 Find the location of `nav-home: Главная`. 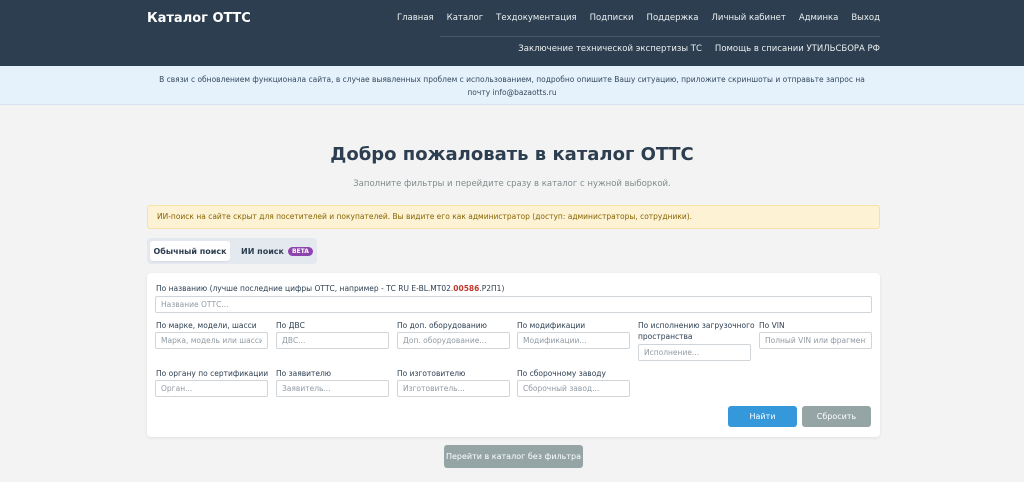

nav-home: Главная is located at coordinates (415, 18).